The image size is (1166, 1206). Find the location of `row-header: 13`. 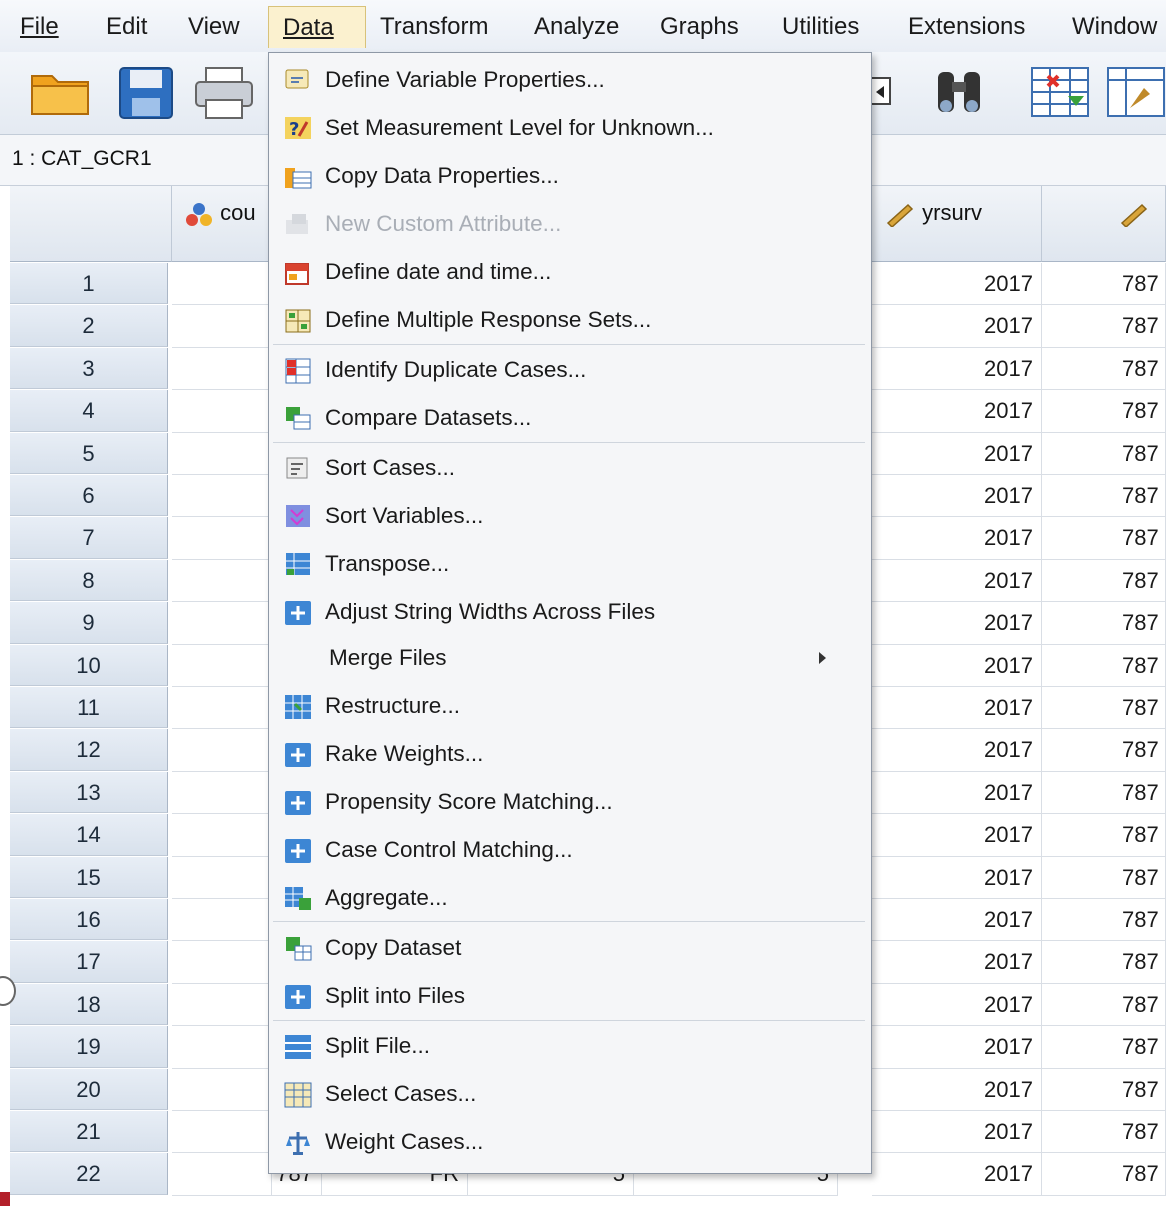

row-header: 13 is located at coordinates (89, 792).